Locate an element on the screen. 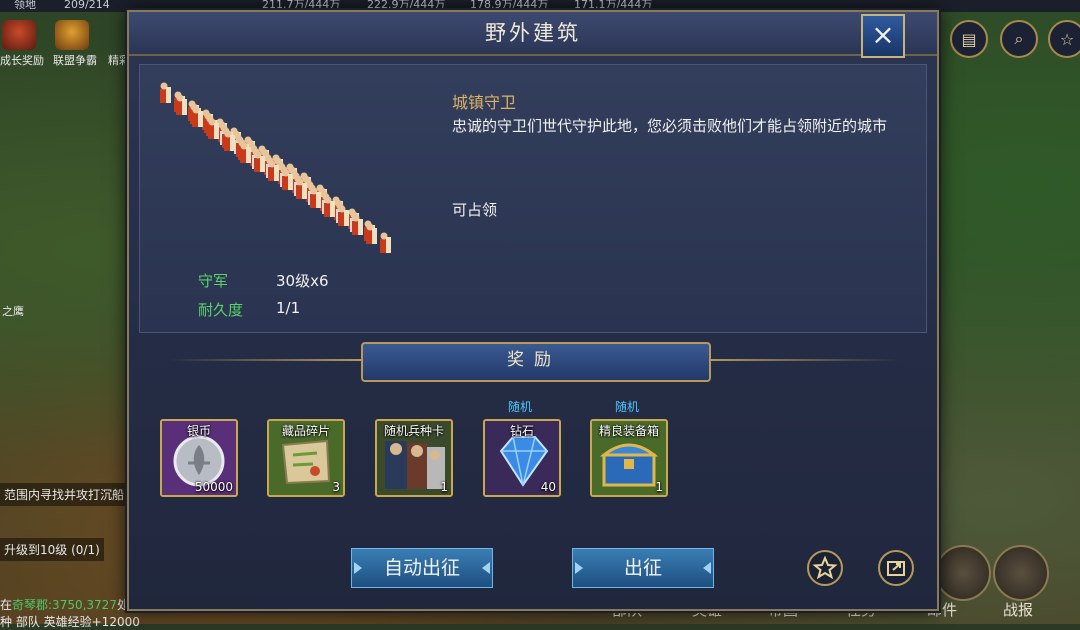  reward-item-diamond: 钻石 40 is located at coordinates (522, 458).